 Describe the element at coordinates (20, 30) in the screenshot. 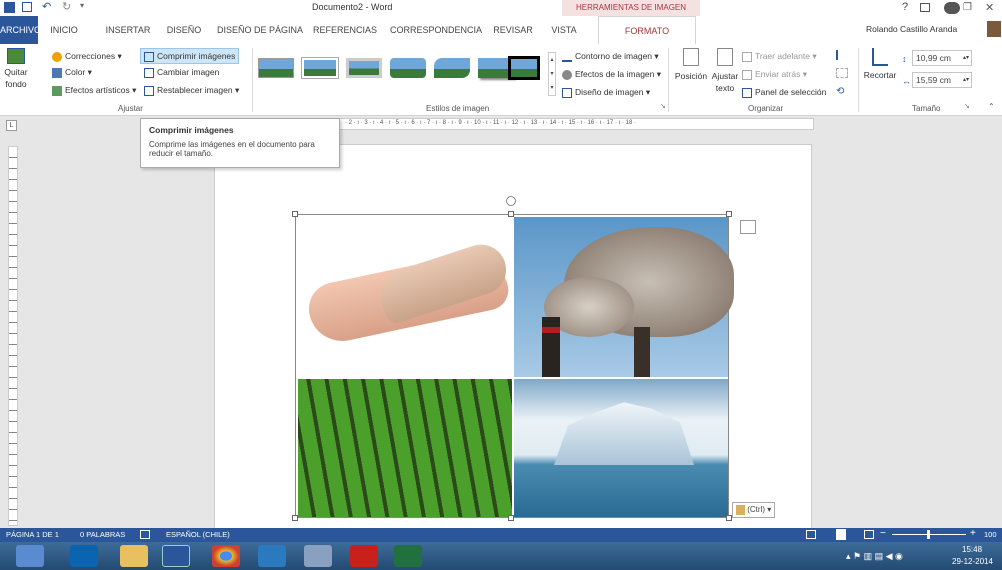

I see `tab-archivo: ARCHIVO` at that location.